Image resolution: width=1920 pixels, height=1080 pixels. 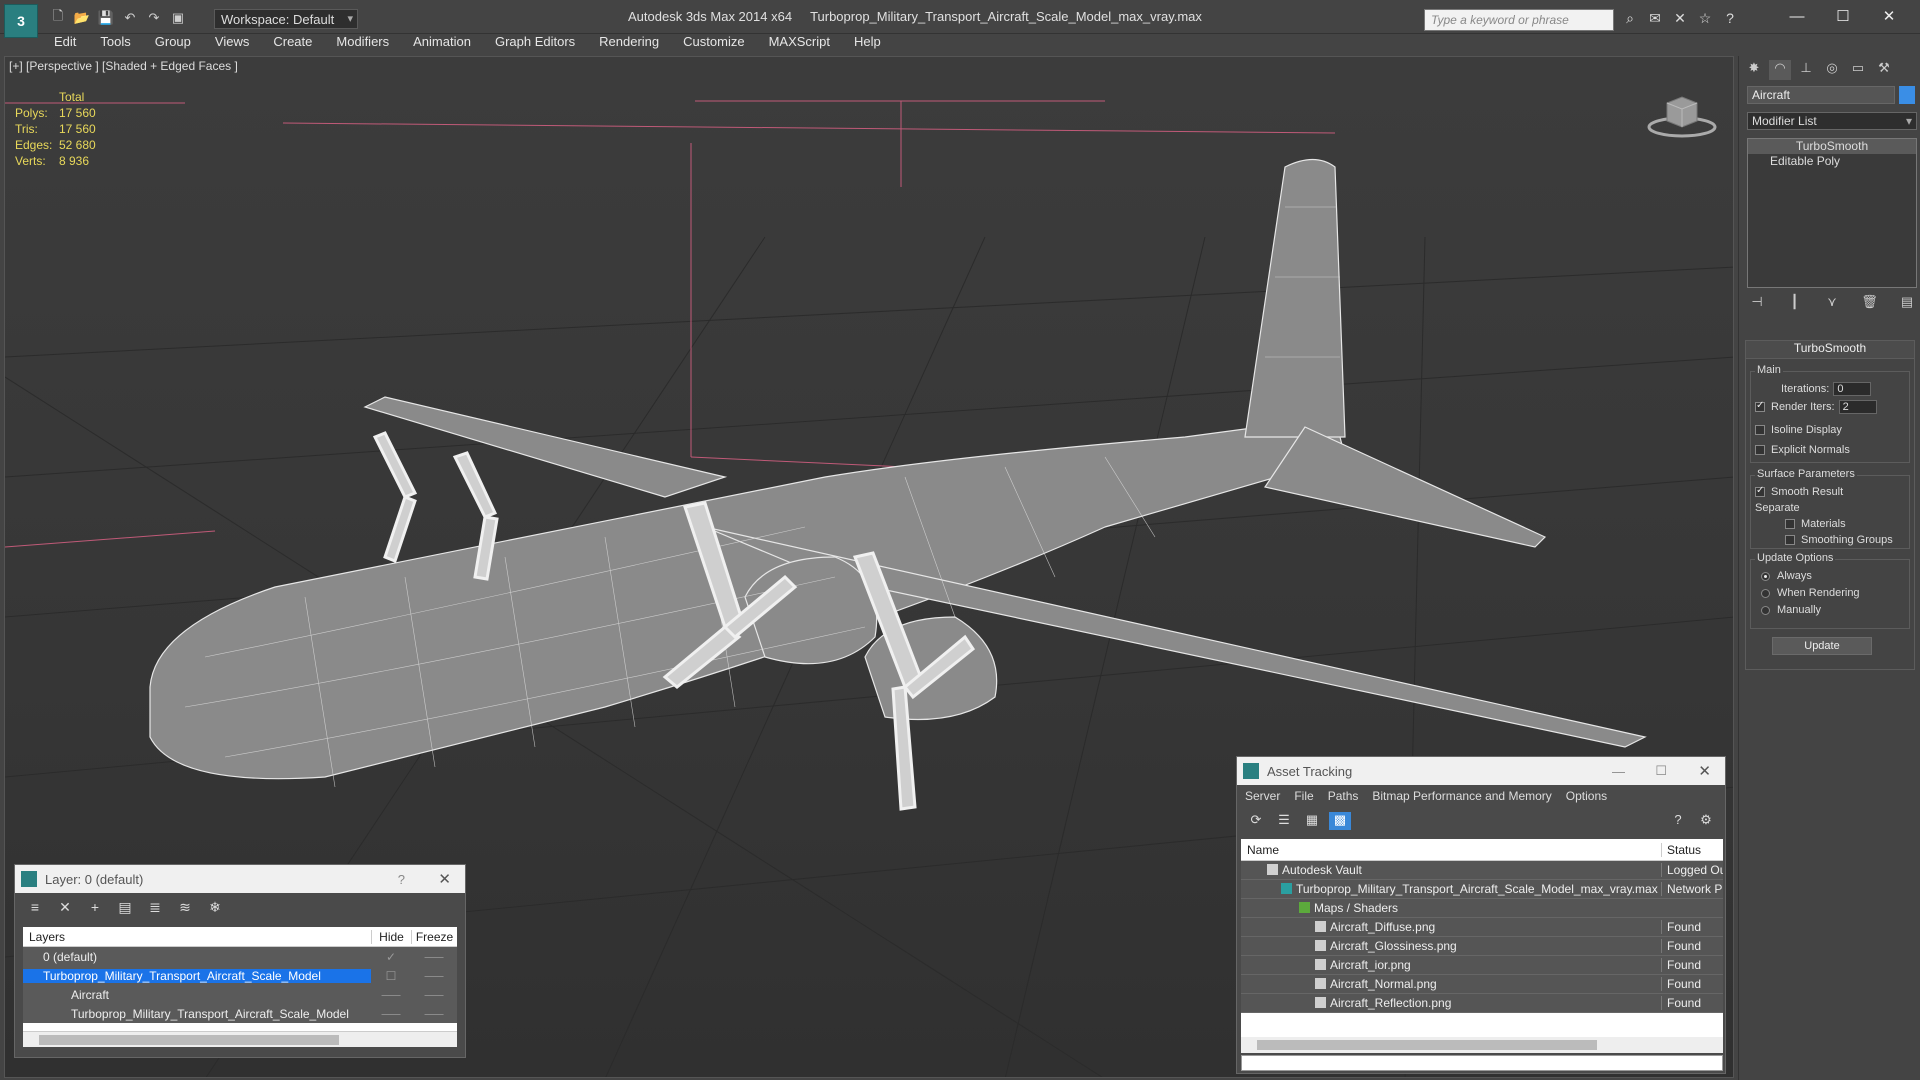 What do you see at coordinates (1618, 771) in the screenshot?
I see `minimize-icon: —` at bounding box center [1618, 771].